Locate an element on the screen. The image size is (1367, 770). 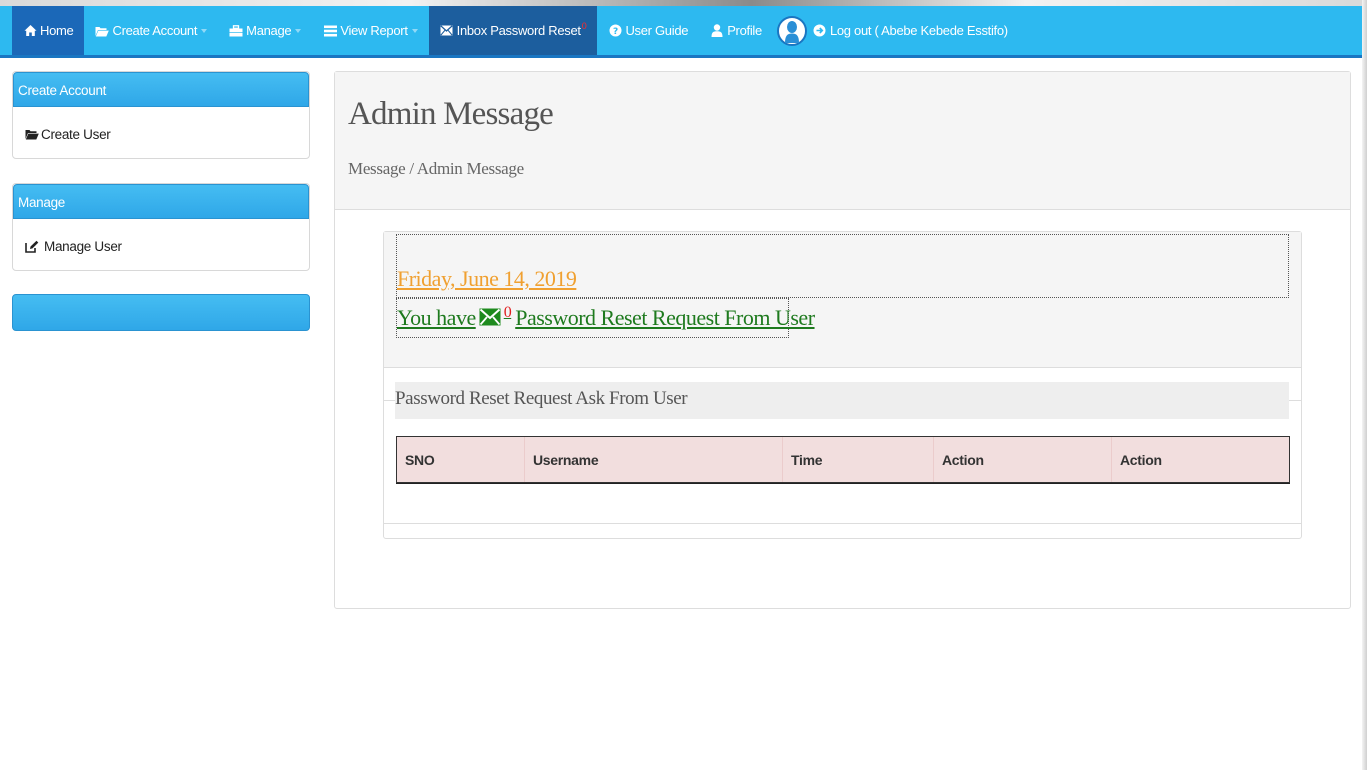
logout-icon is located at coordinates (820, 31).